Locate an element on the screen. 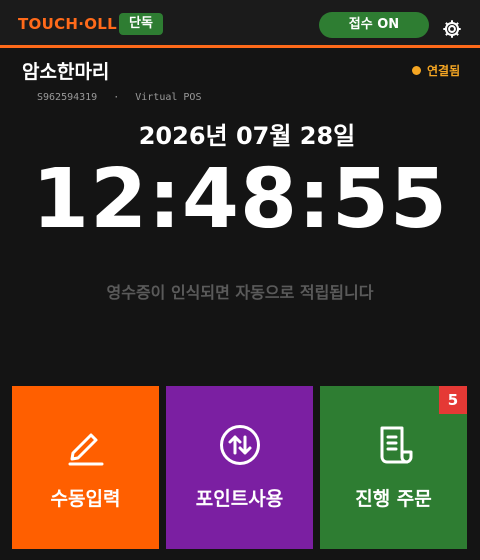 Image resolution: width=480 pixels, height=560 pixels. current-time: 12:48:55 is located at coordinates (240, 199).